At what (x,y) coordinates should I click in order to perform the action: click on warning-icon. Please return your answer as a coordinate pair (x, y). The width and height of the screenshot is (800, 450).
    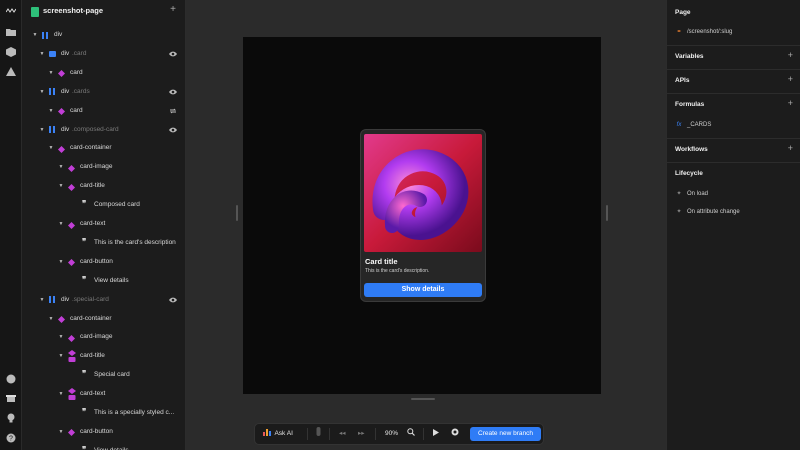
    Looking at the image, I should click on (11, 72).